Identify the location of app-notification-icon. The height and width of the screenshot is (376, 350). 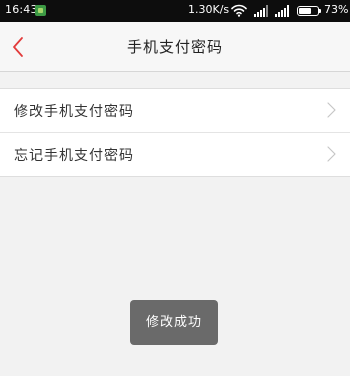
(40, 10).